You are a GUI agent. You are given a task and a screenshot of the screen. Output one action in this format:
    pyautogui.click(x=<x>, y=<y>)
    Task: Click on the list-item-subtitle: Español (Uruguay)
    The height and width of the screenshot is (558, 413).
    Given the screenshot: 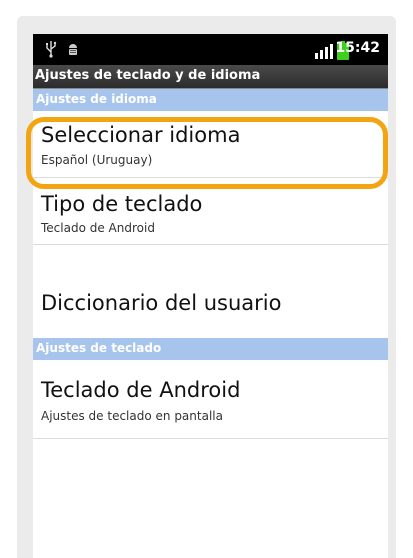 What is the action you would take?
    pyautogui.click(x=97, y=160)
    